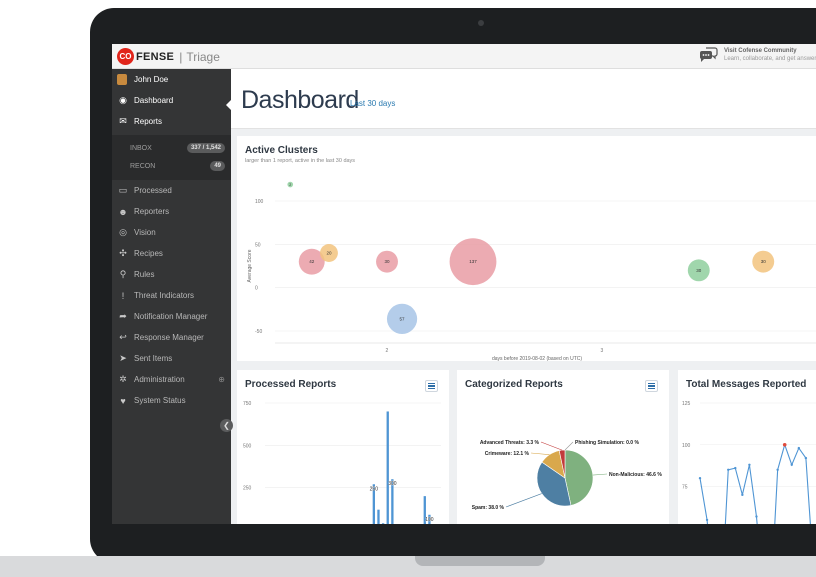 Image resolution: width=816 pixels, height=577 pixels. I want to click on user-menu: John Doe, so click(171, 79).